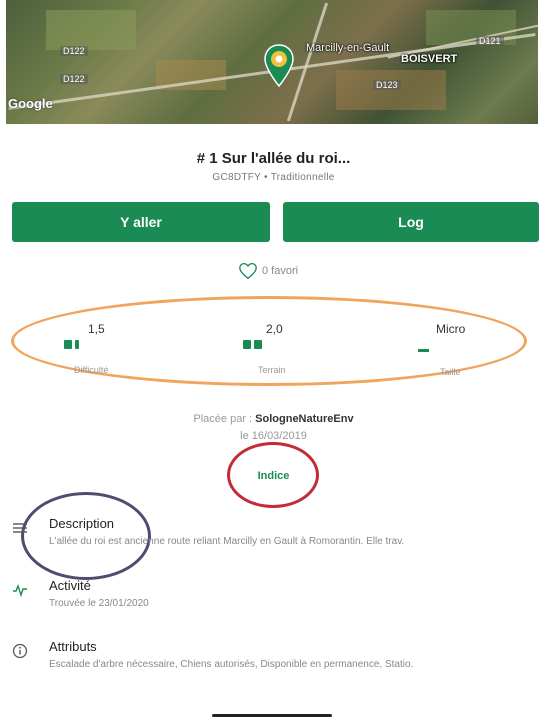 The image size is (547, 724). What do you see at coordinates (96, 329) in the screenshot?
I see `difficulty-value: 1,5` at bounding box center [96, 329].